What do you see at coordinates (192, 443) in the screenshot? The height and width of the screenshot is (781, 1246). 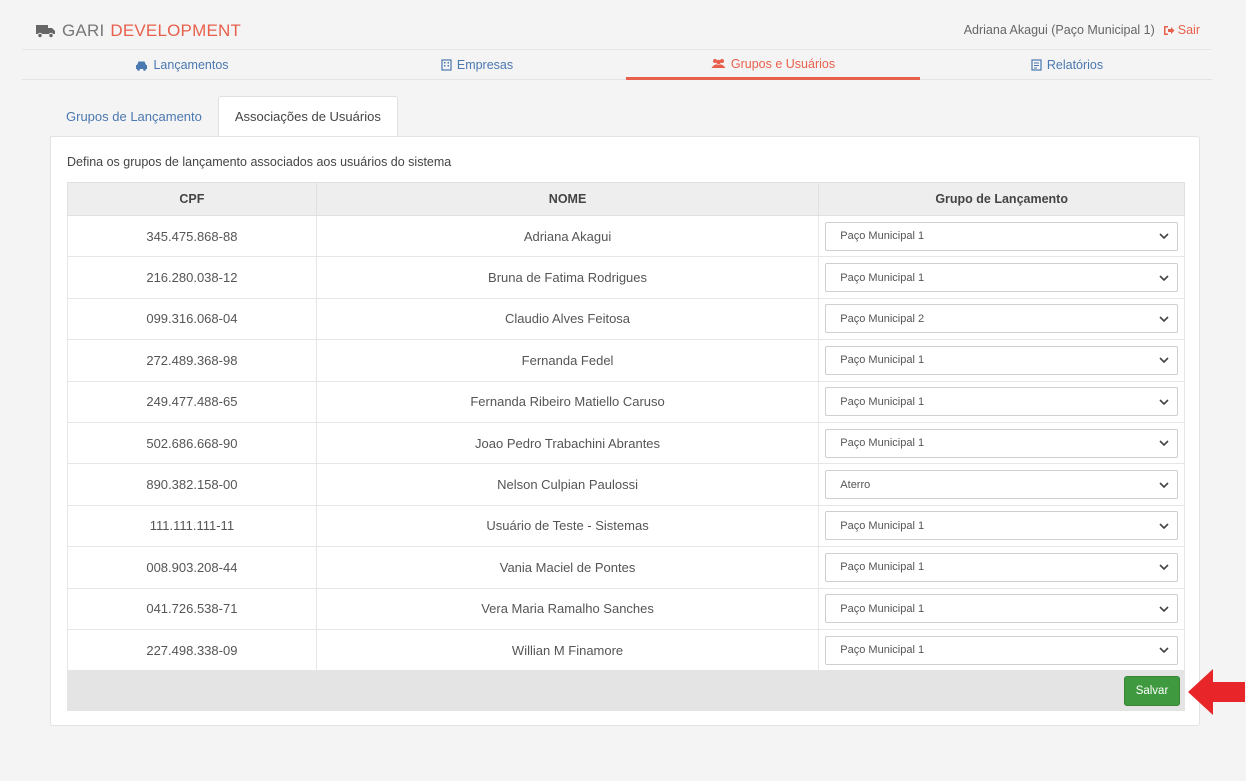 I see `cpf-cell: 502.686.668-90` at bounding box center [192, 443].